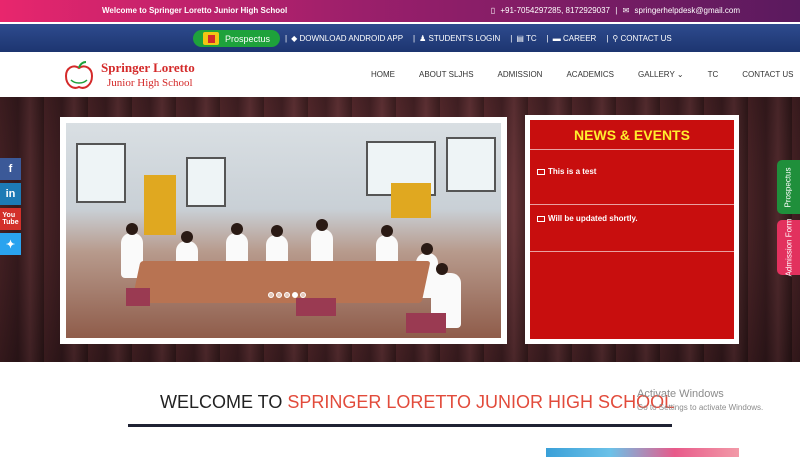 Image resolution: width=800 pixels, height=457 pixels. I want to click on school-logo: Springer Loretto Junior High School, so click(133, 76).